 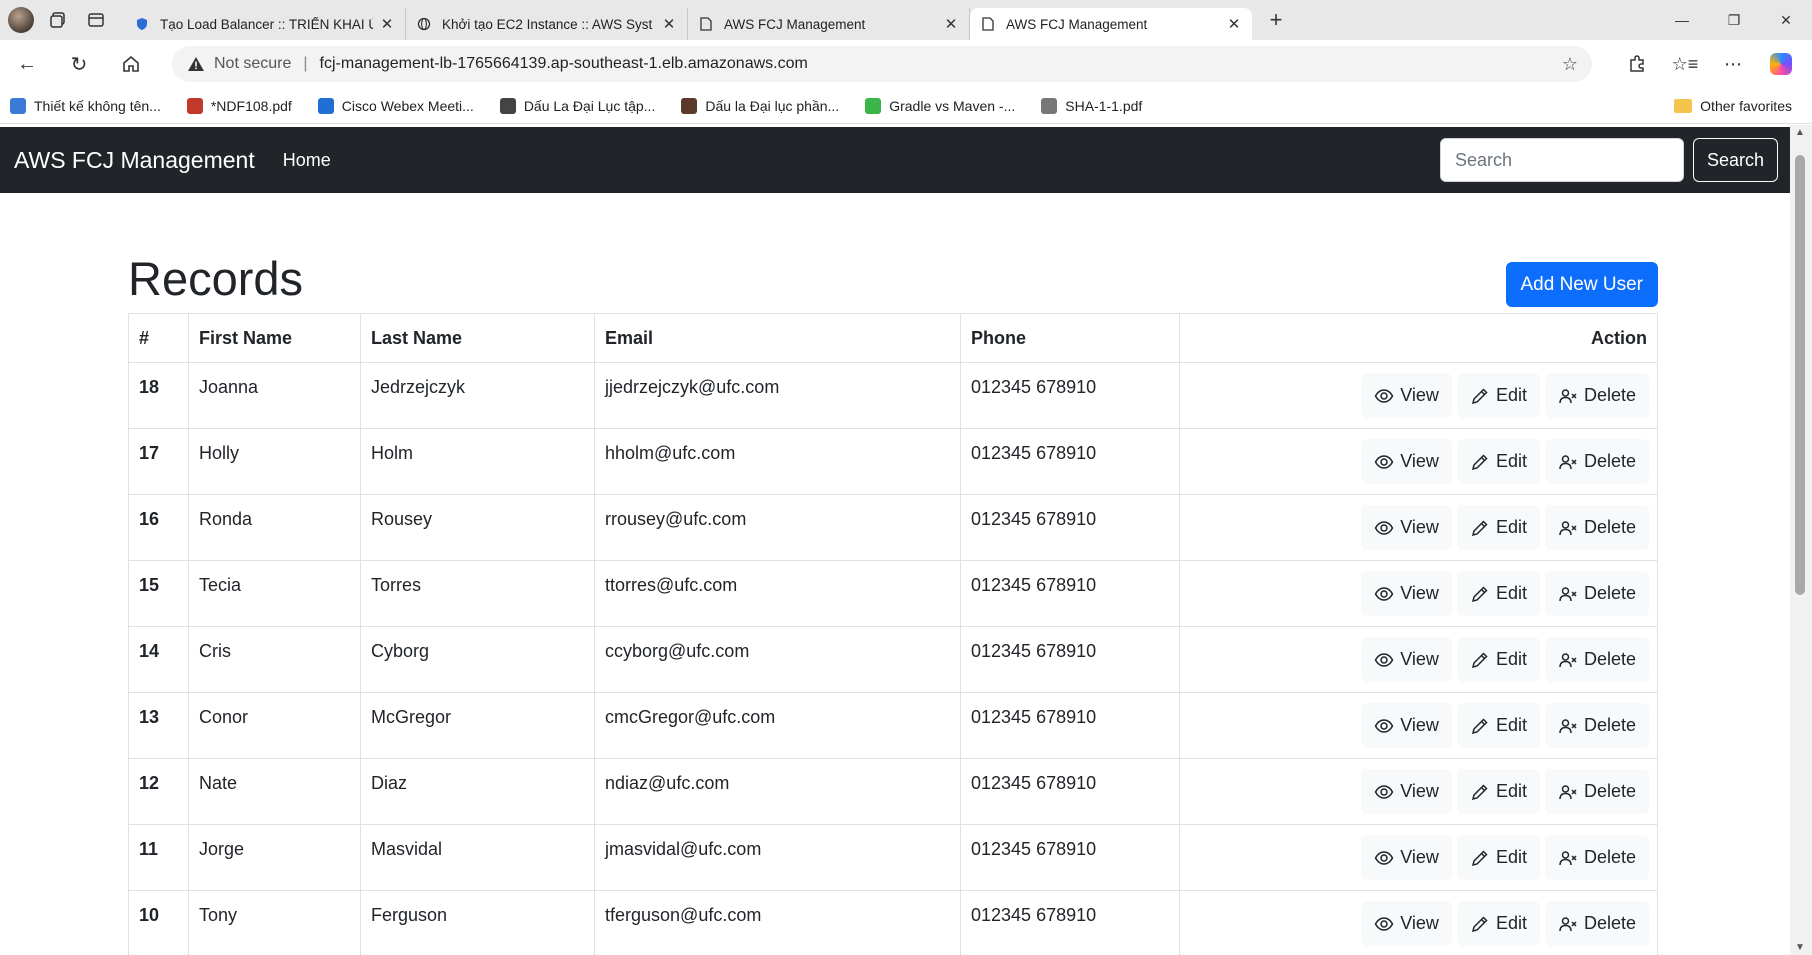 What do you see at coordinates (79, 64) in the screenshot?
I see `reload-button: ↻` at bounding box center [79, 64].